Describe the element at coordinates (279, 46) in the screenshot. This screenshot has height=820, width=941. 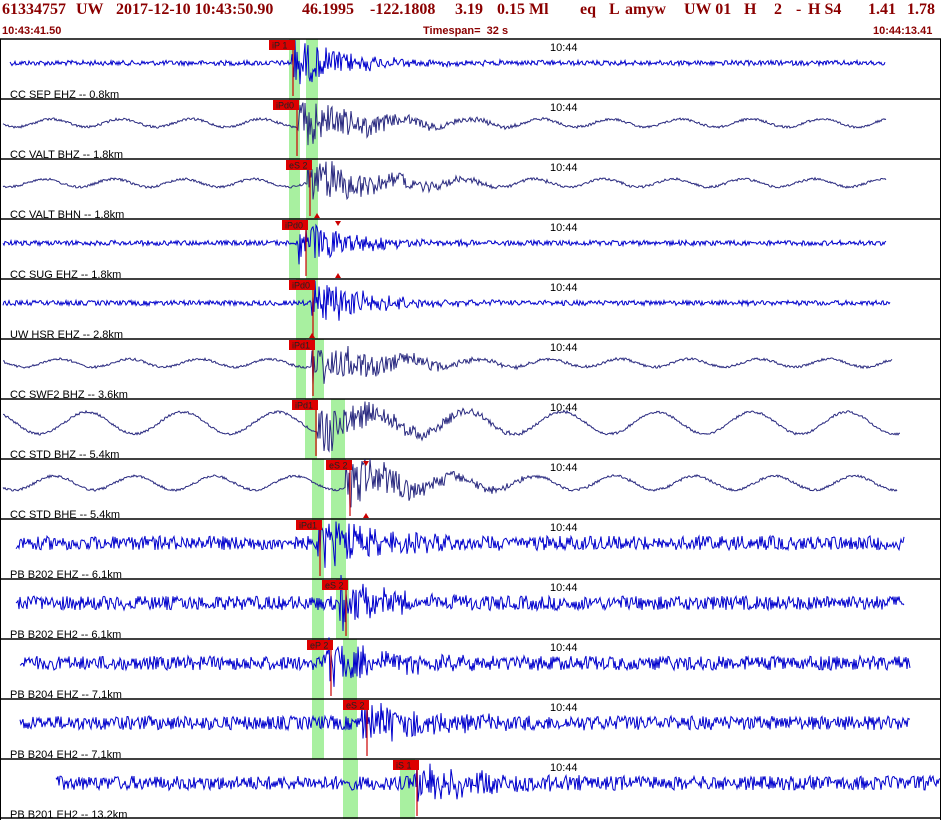
I see `pick-label: iP 1` at that location.